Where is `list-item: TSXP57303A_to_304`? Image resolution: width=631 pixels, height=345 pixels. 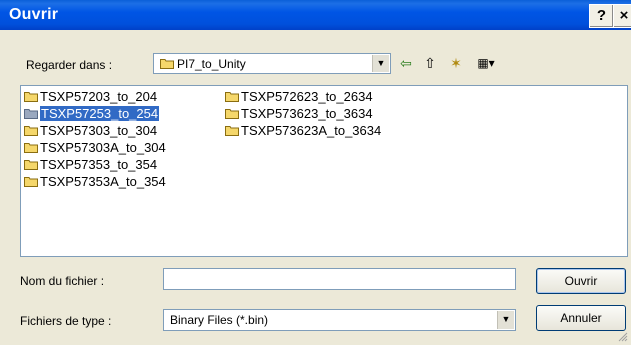 list-item: TSXP57303A_to_304 is located at coordinates (95, 148).